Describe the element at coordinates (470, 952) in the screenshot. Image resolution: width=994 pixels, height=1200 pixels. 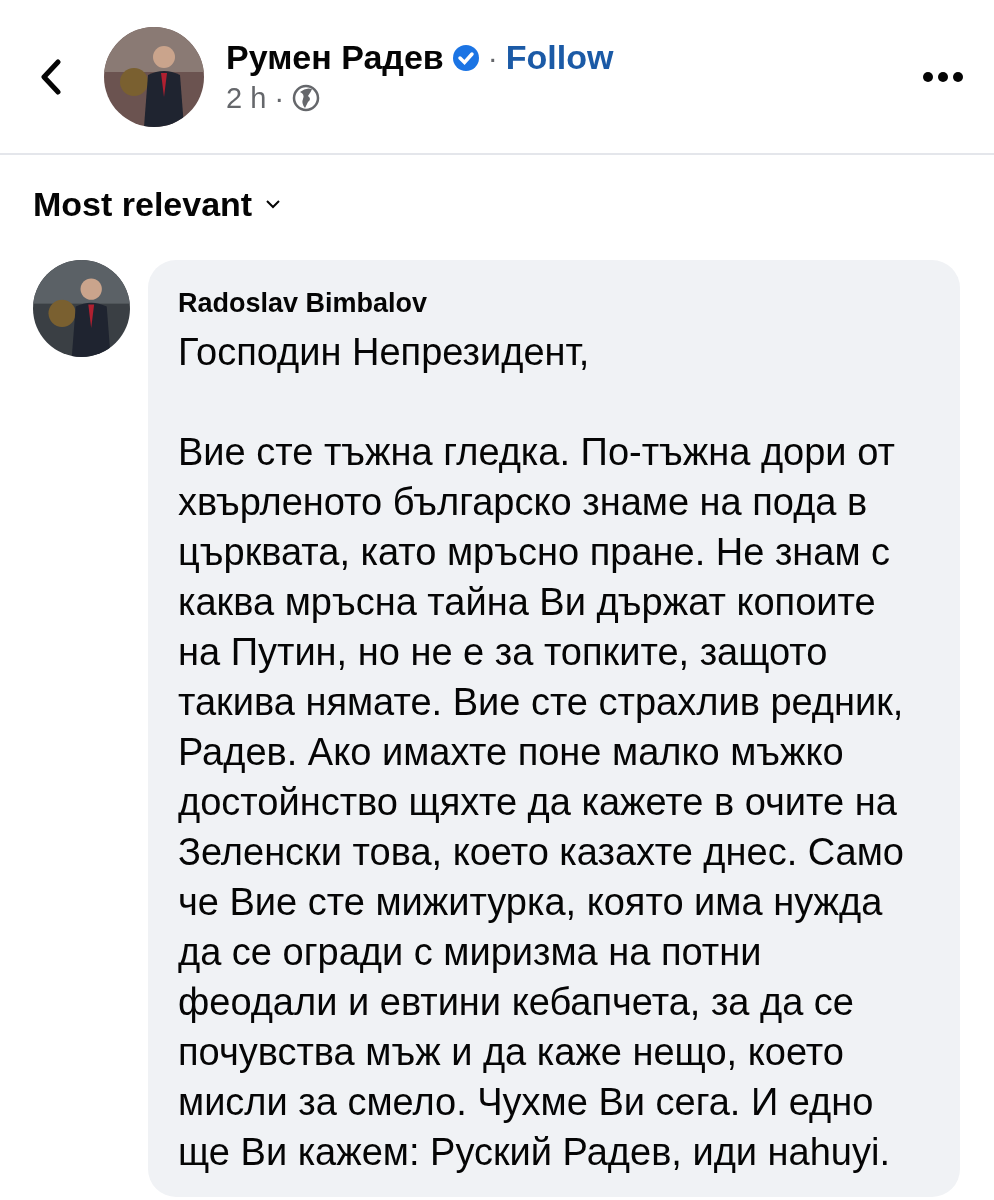
I see `comment-text-line: да се огради с миризма на потни` at that location.